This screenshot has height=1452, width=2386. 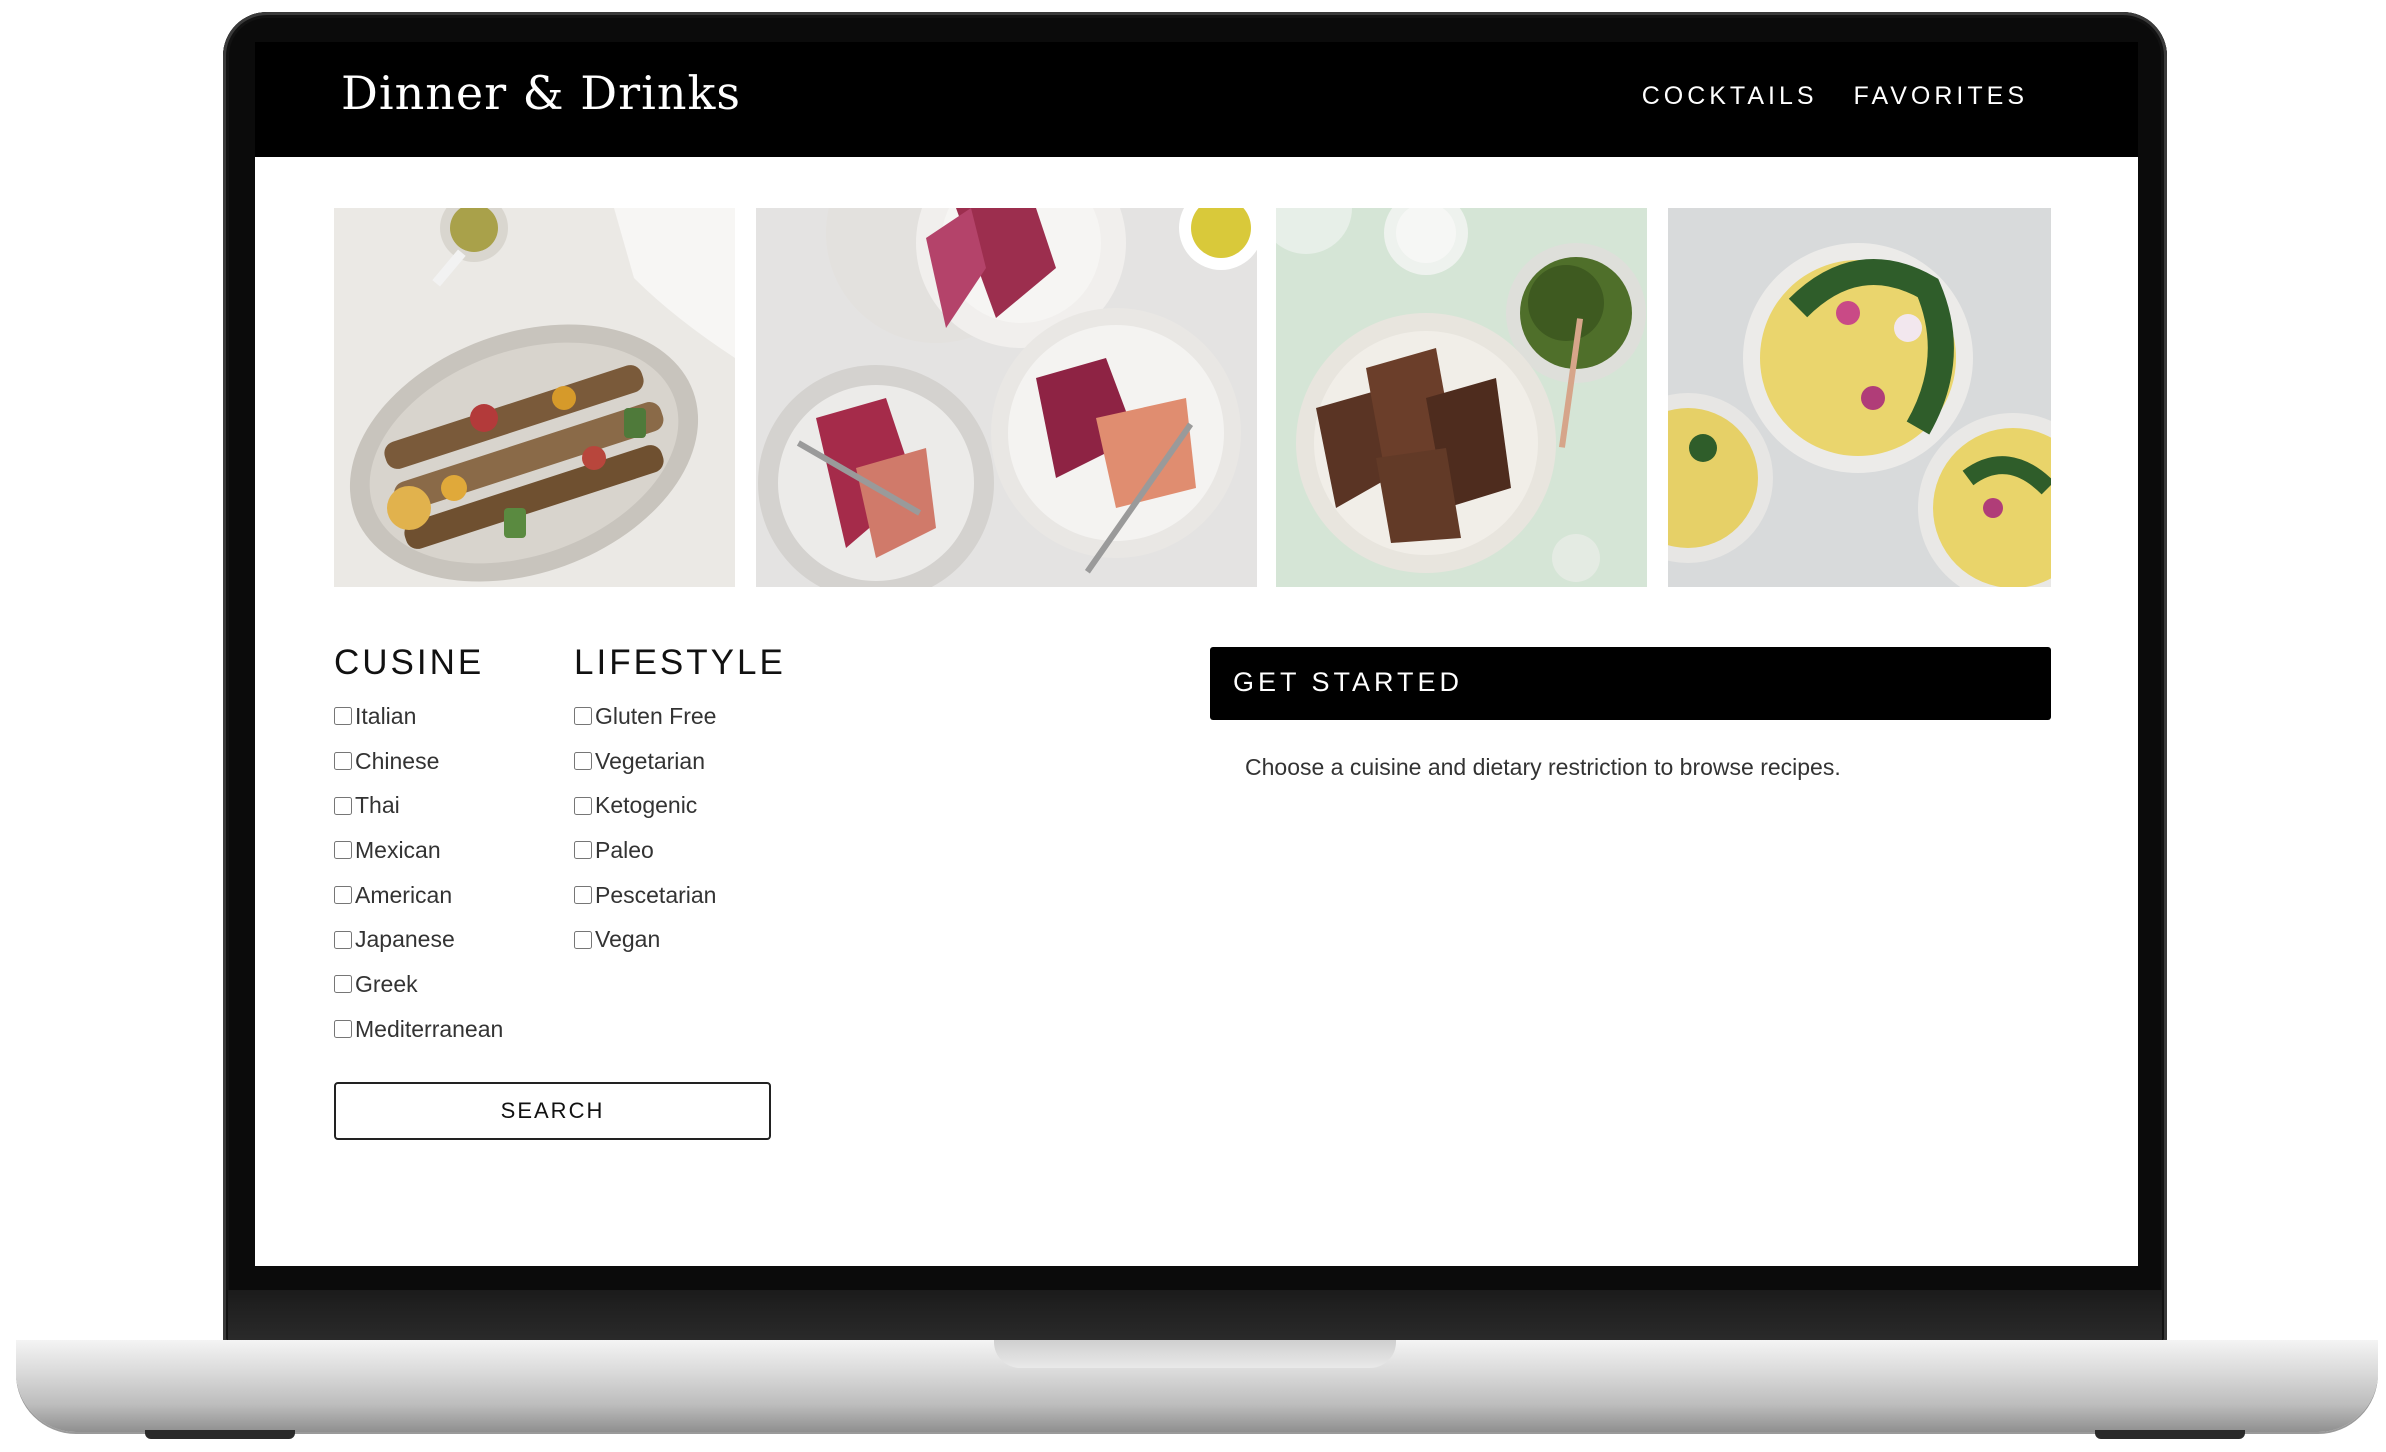 I want to click on lifestyle-option-label: Vegan, so click(x=628, y=939).